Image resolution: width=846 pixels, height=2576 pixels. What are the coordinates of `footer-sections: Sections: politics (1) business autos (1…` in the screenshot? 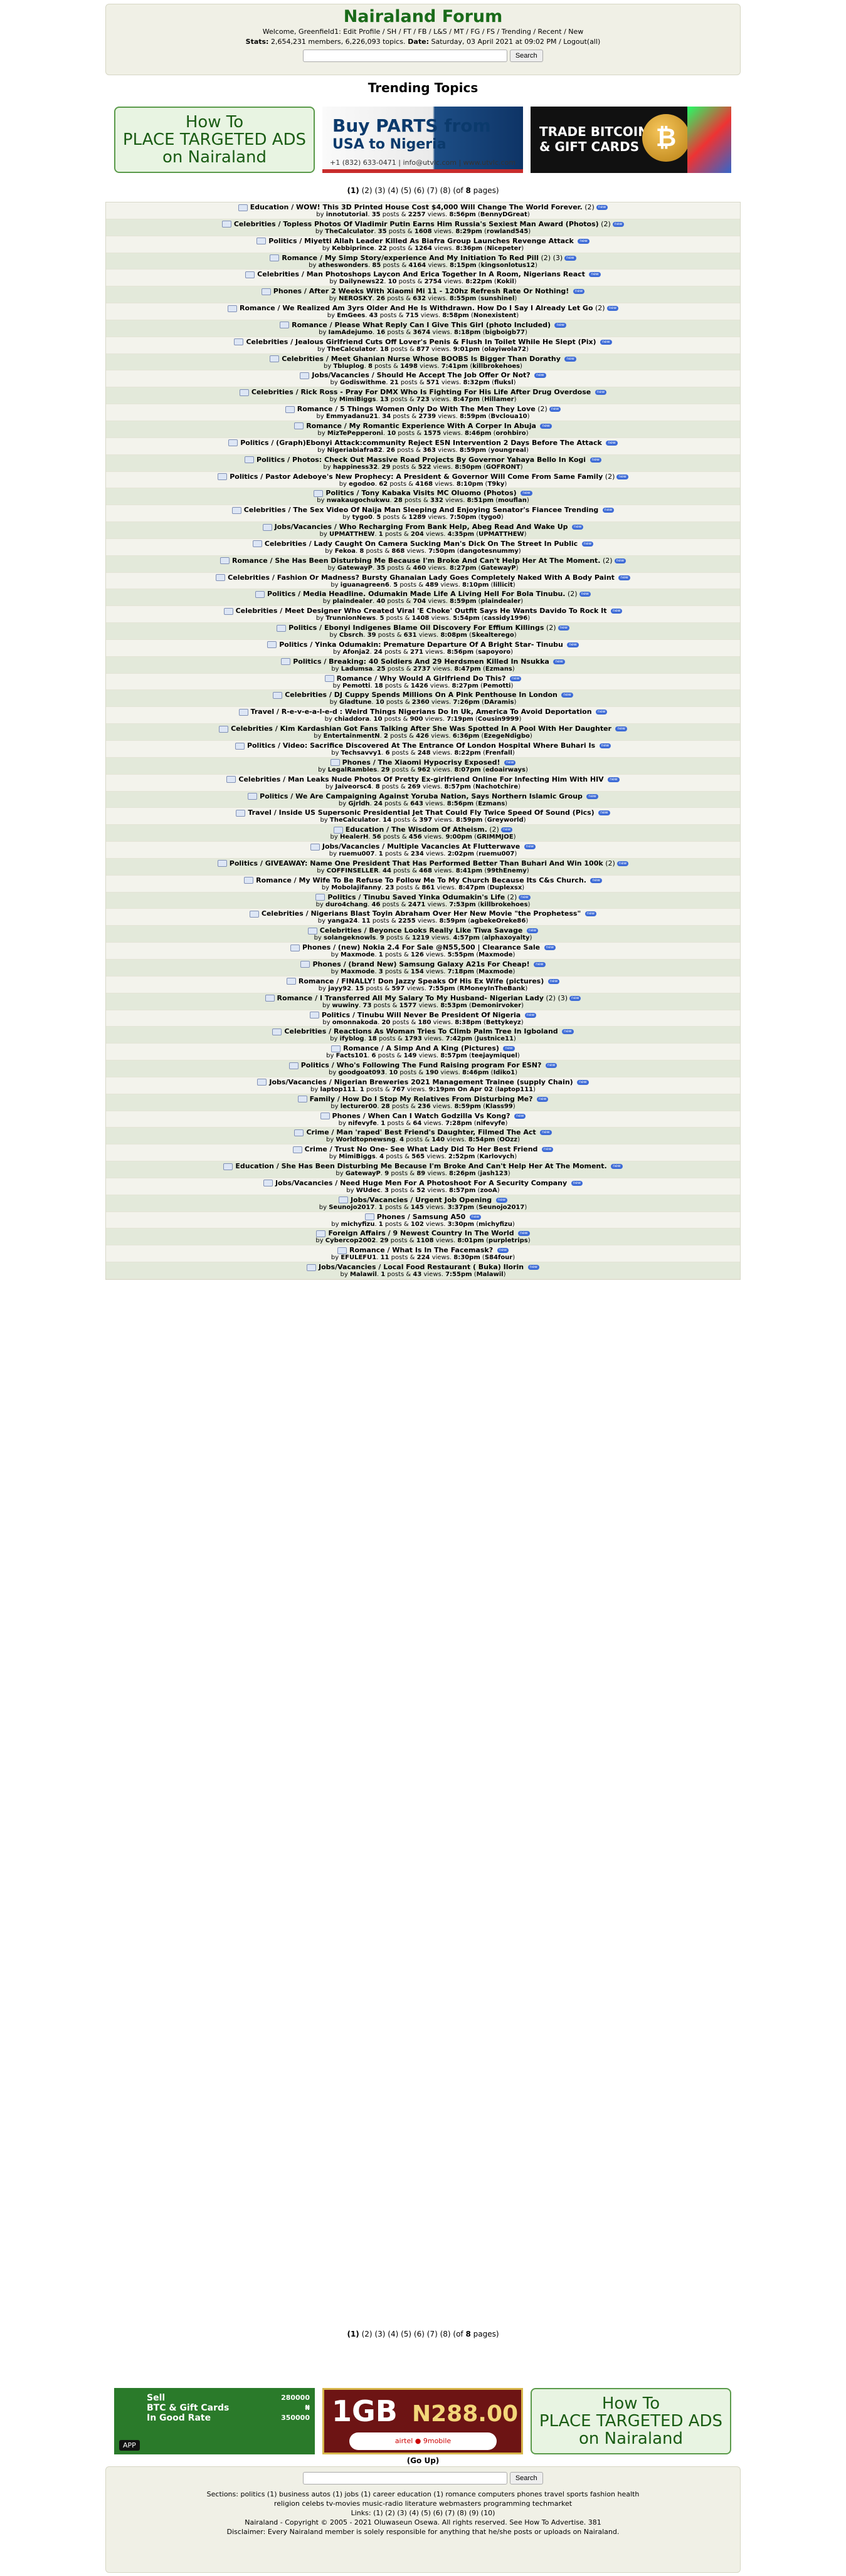 It's located at (423, 2499).